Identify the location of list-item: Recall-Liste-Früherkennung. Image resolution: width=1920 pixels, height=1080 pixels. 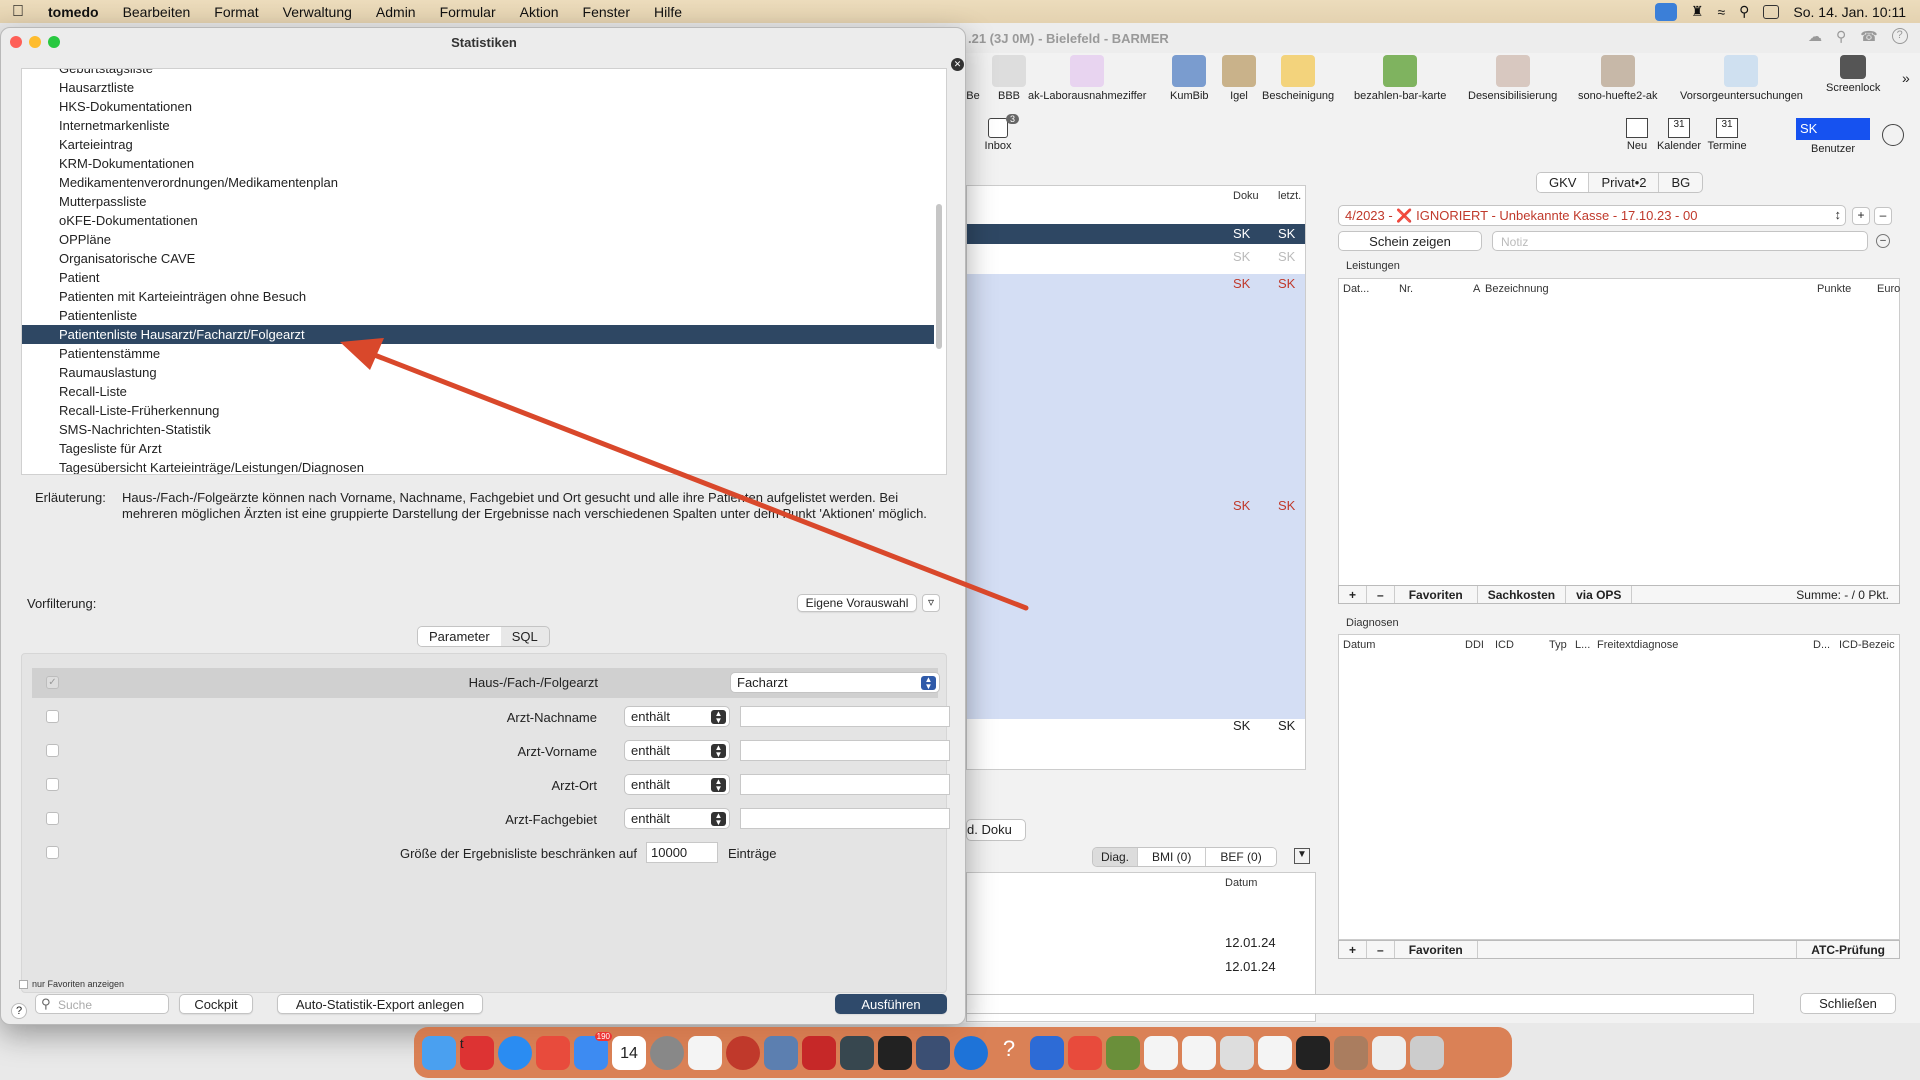
(478, 410).